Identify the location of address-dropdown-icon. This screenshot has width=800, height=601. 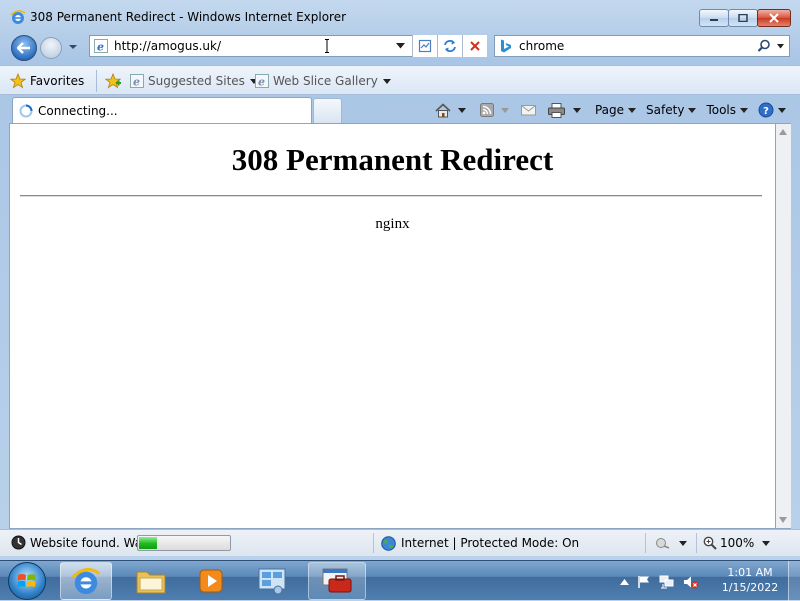
(400, 46).